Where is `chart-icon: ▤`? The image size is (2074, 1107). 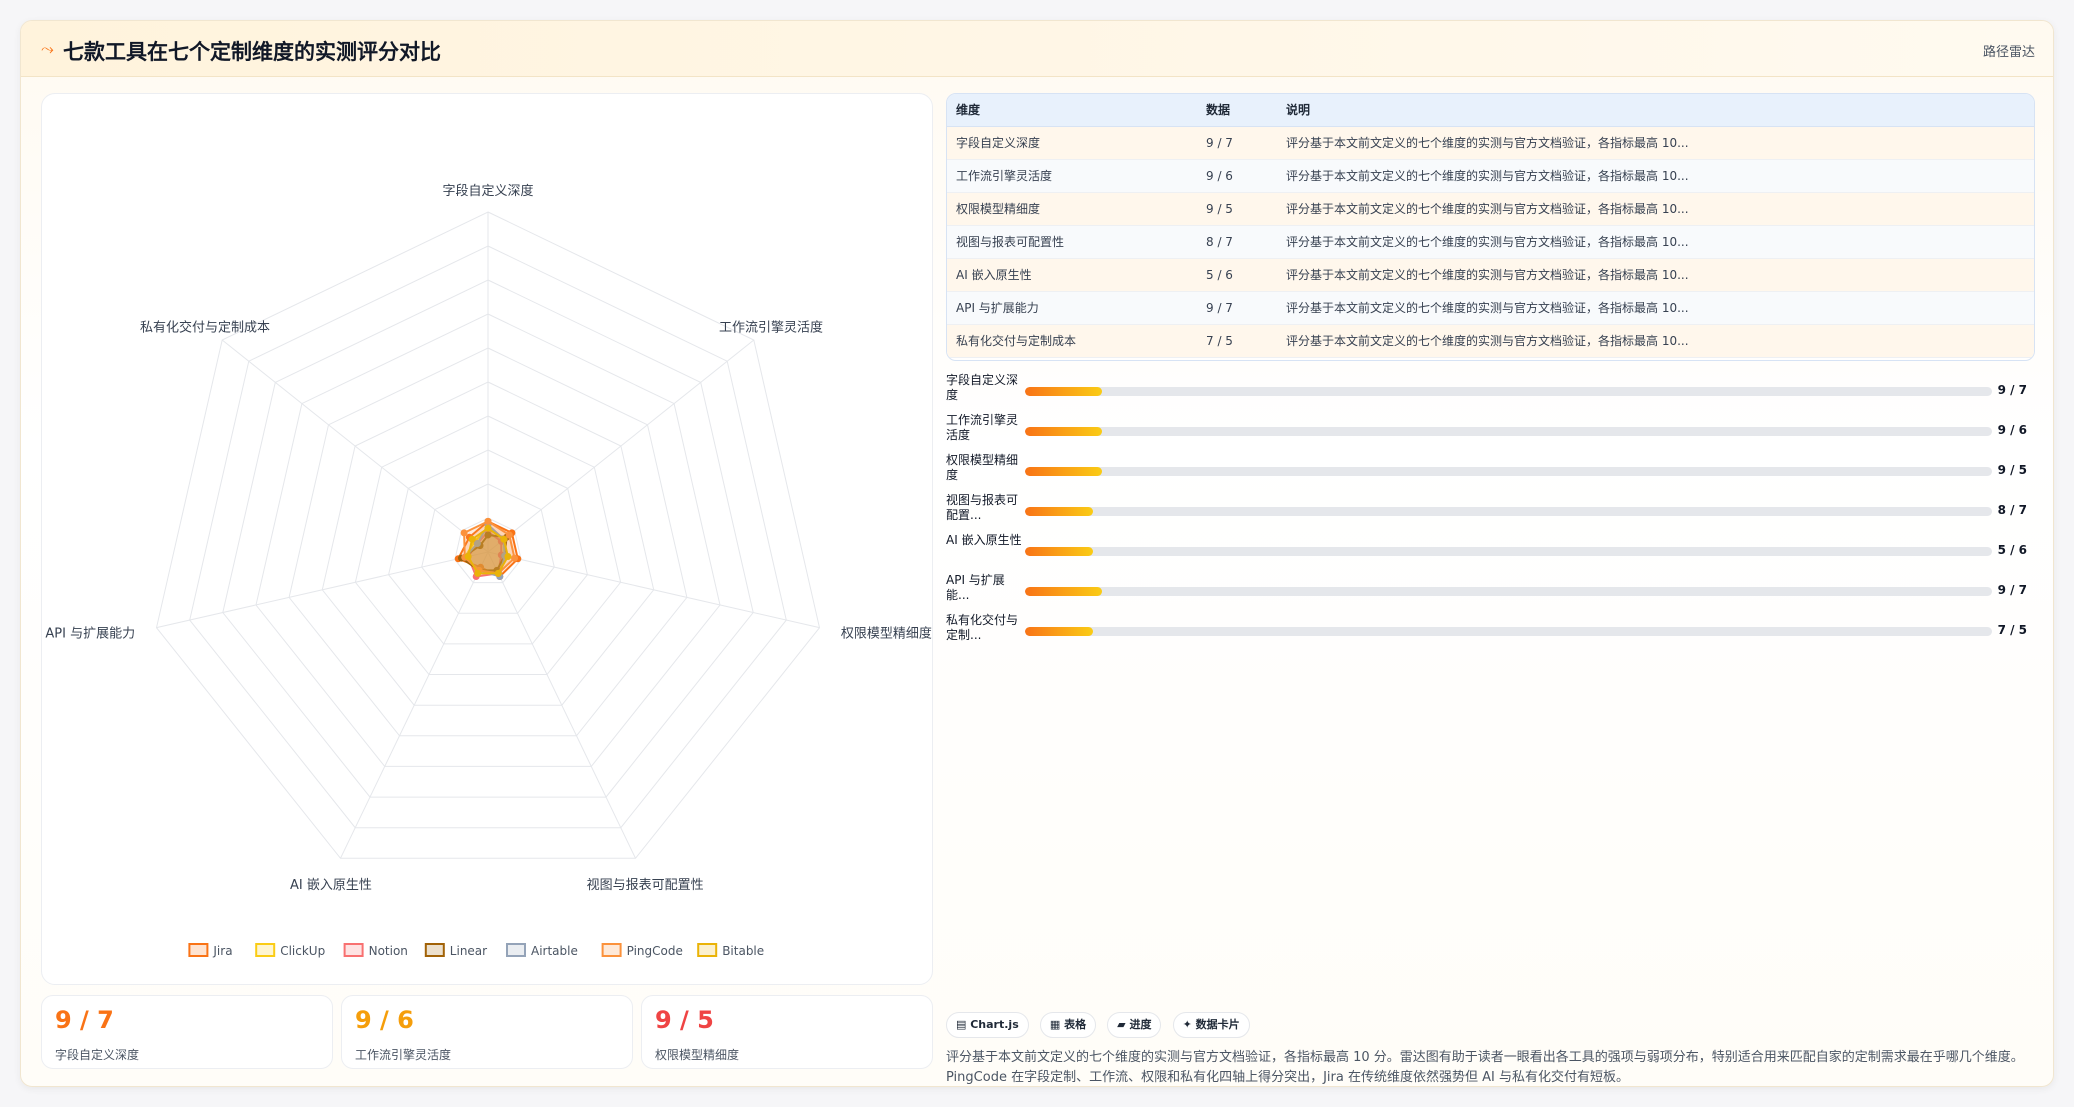
chart-icon: ▤ is located at coordinates (963, 1024).